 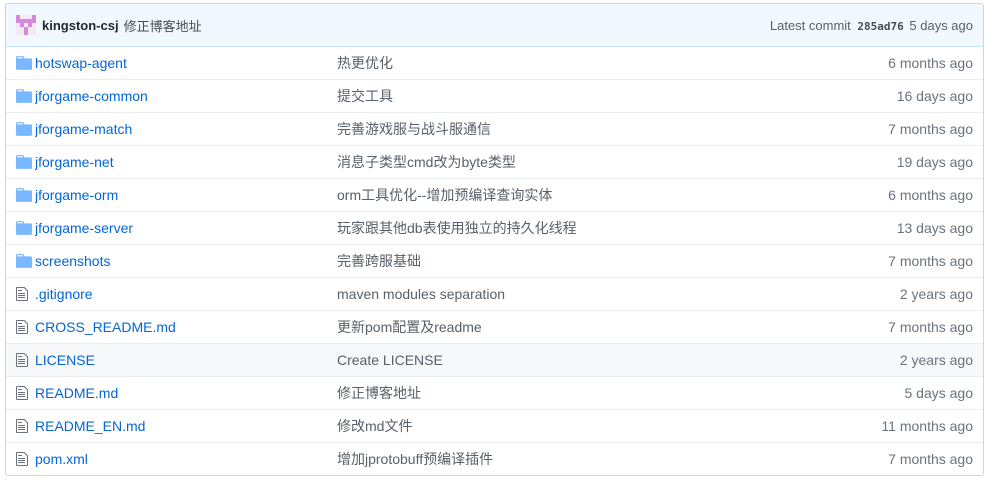 I want to click on commit-message-link: maven modules separation, so click(x=575, y=294).